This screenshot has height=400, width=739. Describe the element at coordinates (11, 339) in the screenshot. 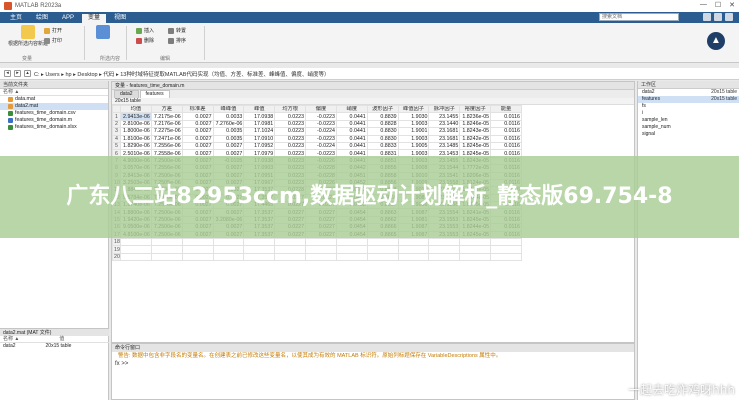

I see `details-name-column: 名称 ▲` at that location.